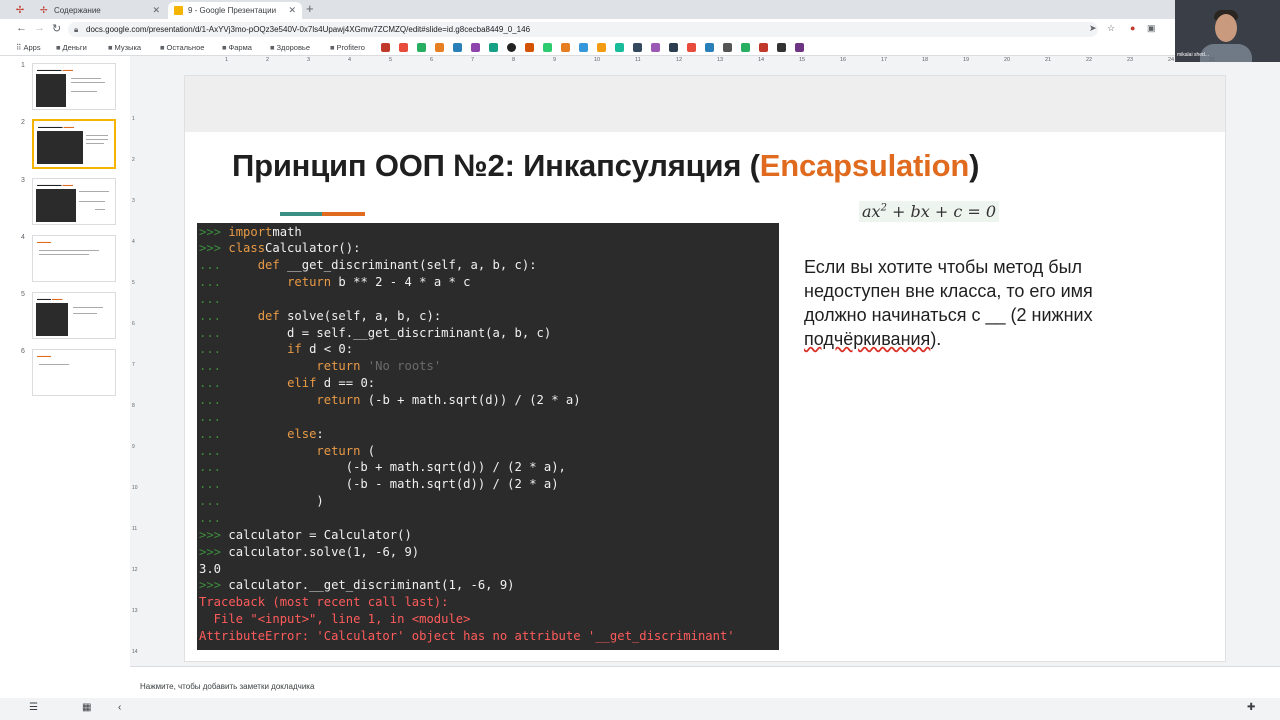  I want to click on quadratic-formula-image: ax2 + bx + c = 0, so click(929, 211).